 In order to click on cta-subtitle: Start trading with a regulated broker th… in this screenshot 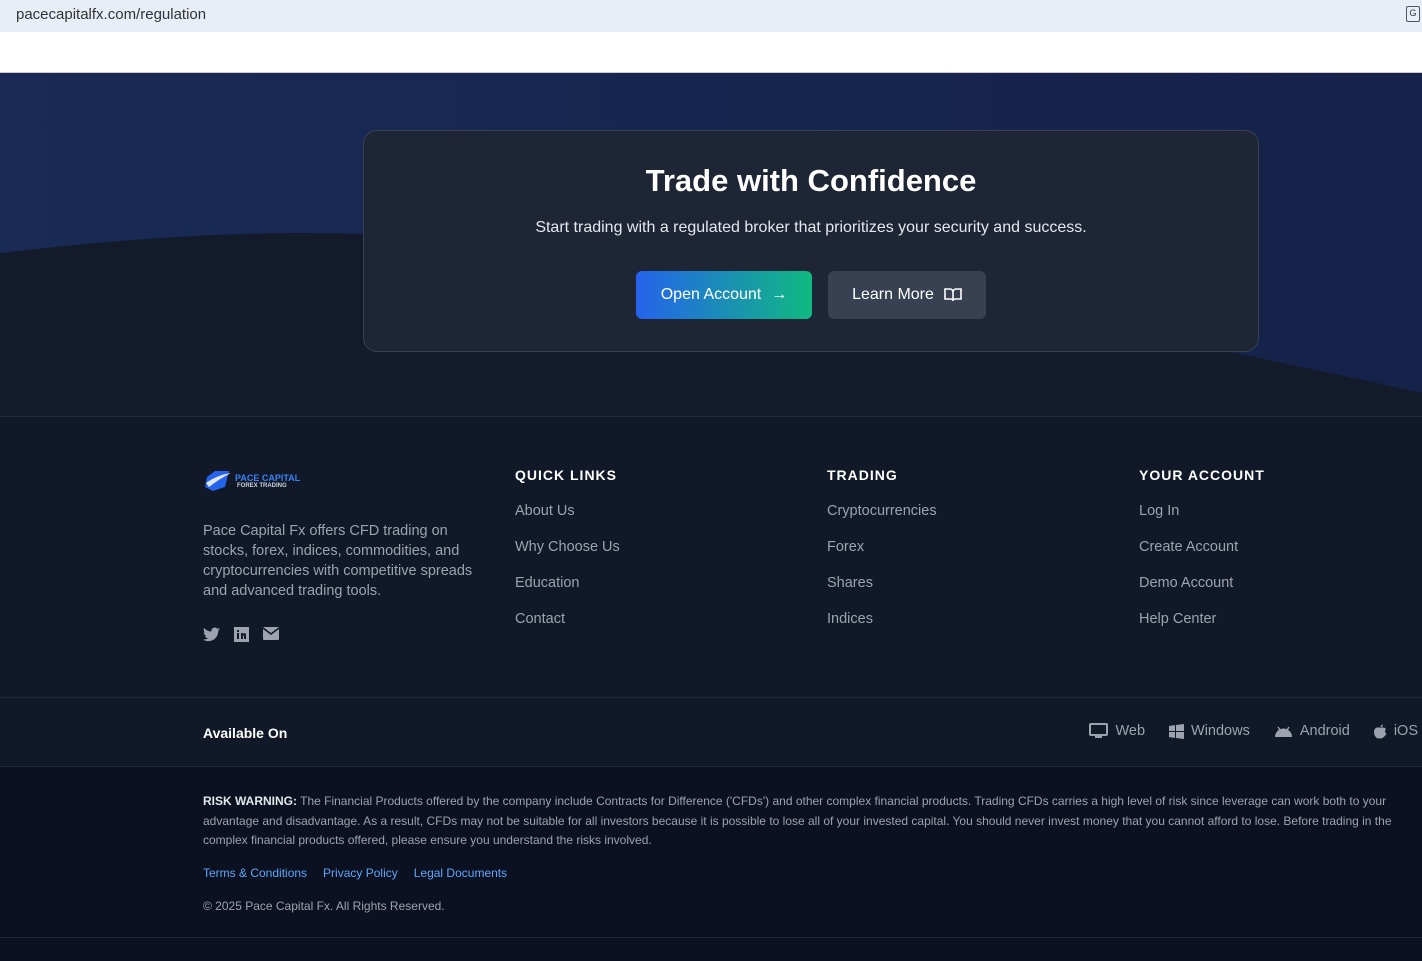, I will do `click(811, 227)`.